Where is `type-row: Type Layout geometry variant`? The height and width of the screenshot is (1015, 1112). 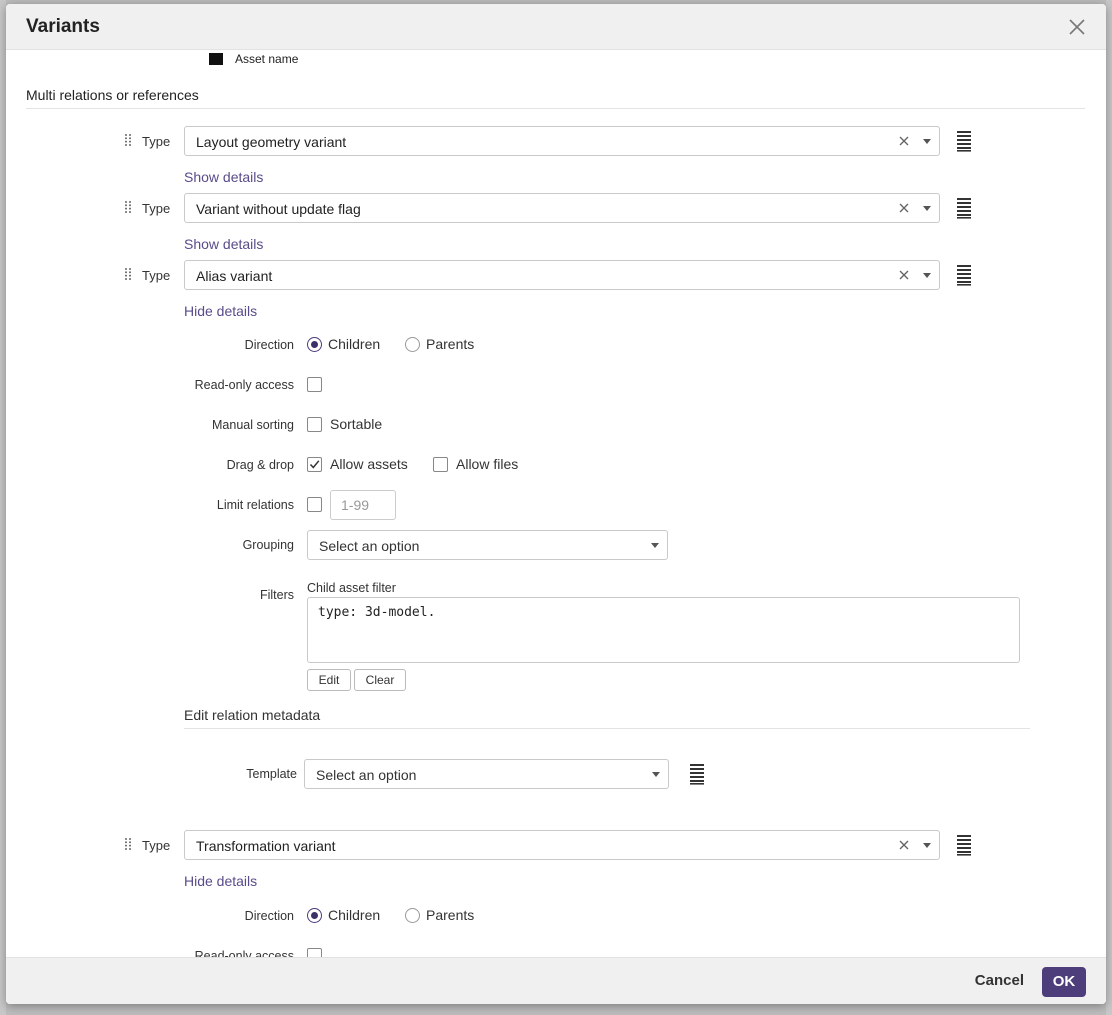
type-row: Type Layout geometry variant is located at coordinates (554, 141).